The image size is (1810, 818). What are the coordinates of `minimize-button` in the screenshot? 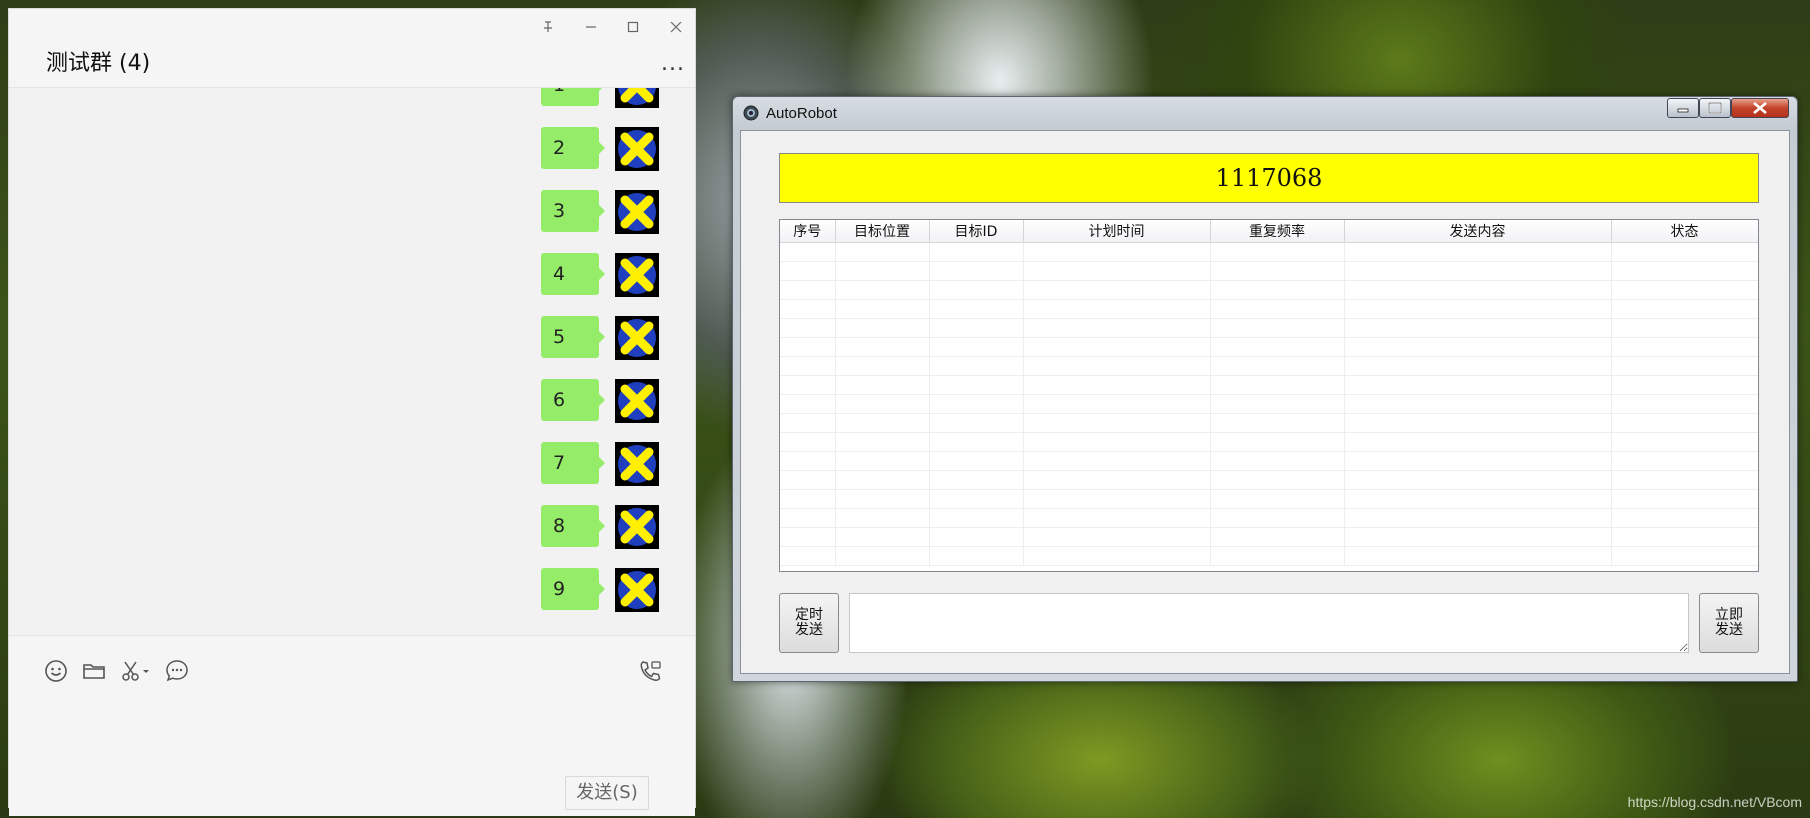 It's located at (1683, 108).